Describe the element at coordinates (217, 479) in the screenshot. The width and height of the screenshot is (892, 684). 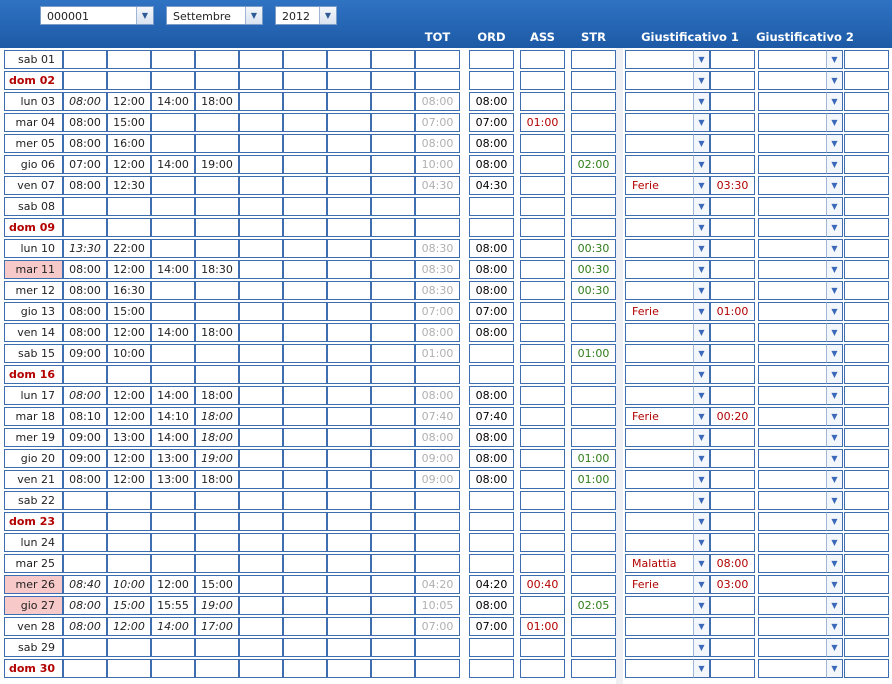
I see `time-entry-input: 18:00` at that location.